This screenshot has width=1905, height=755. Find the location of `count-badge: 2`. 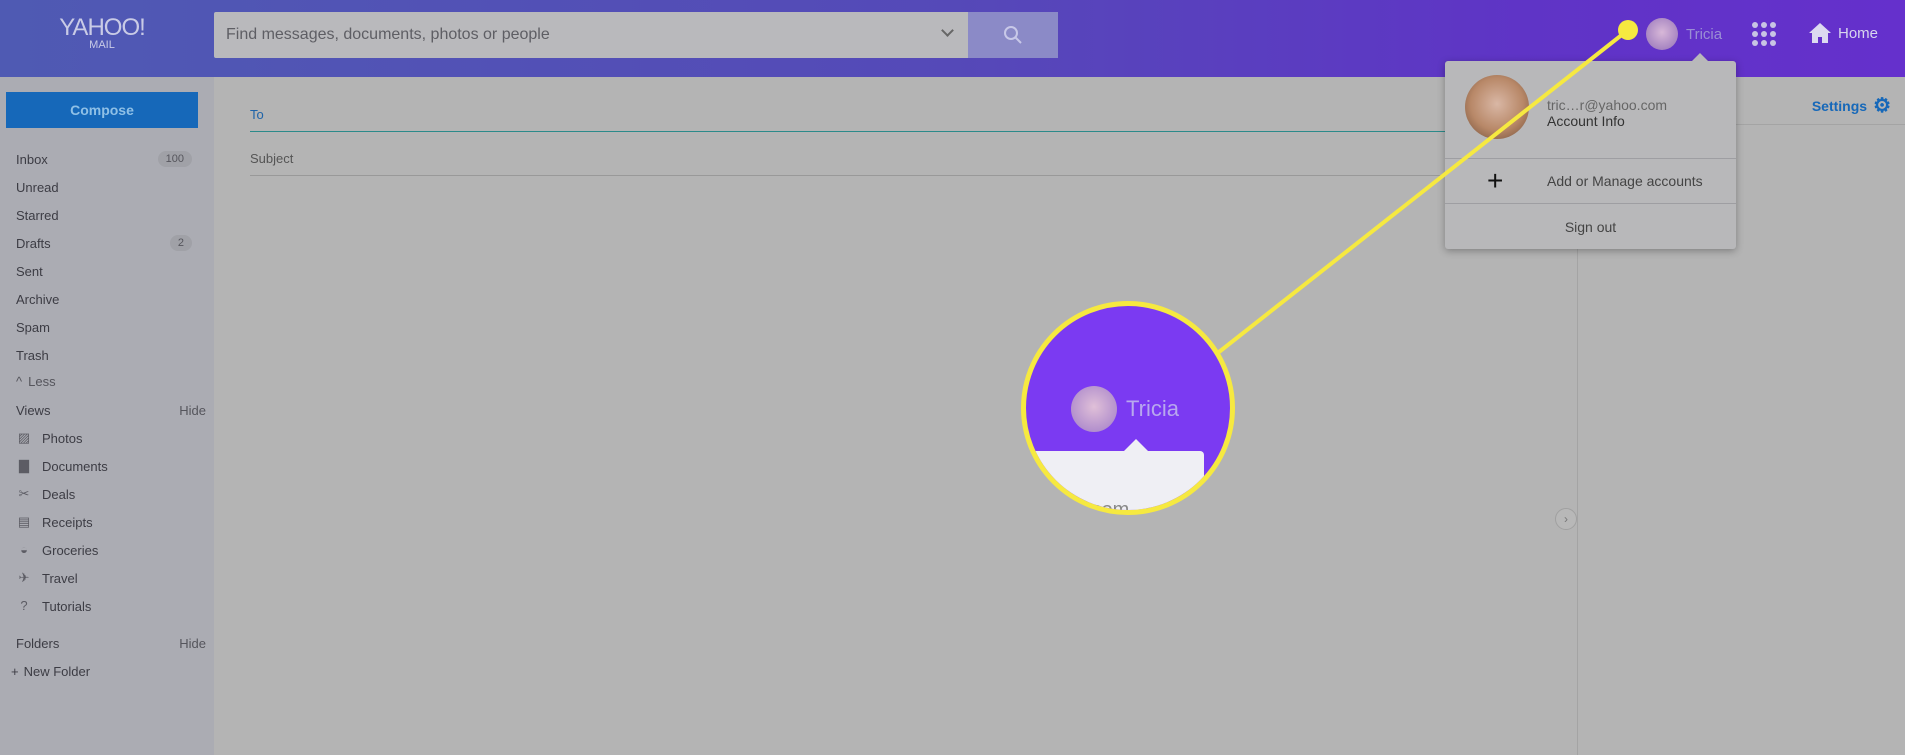

count-badge: 2 is located at coordinates (180, 243).